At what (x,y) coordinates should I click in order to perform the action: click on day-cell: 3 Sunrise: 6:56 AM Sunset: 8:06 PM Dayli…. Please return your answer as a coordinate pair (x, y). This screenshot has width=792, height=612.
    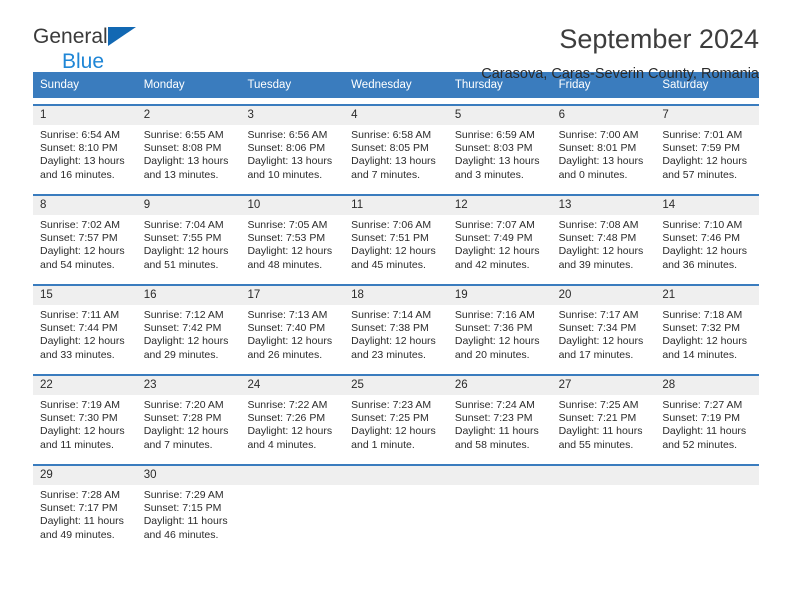
    Looking at the image, I should click on (292, 147).